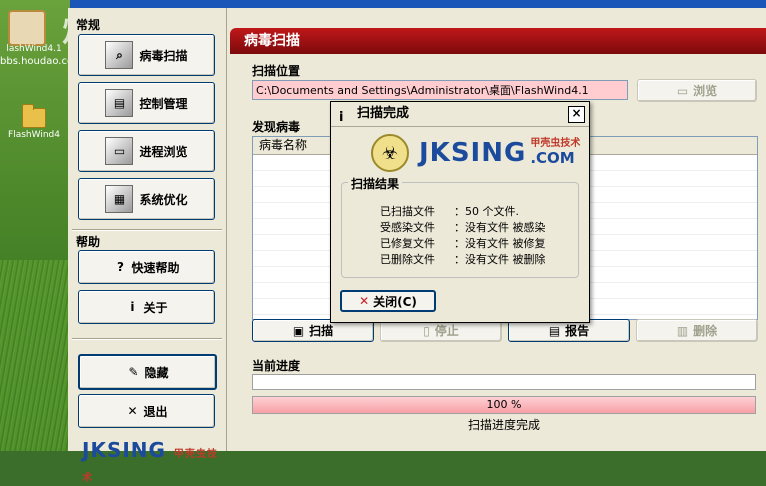 The image size is (766, 486). I want to click on nav-process-browse-button: ▭ 进程浏览, so click(146, 151).